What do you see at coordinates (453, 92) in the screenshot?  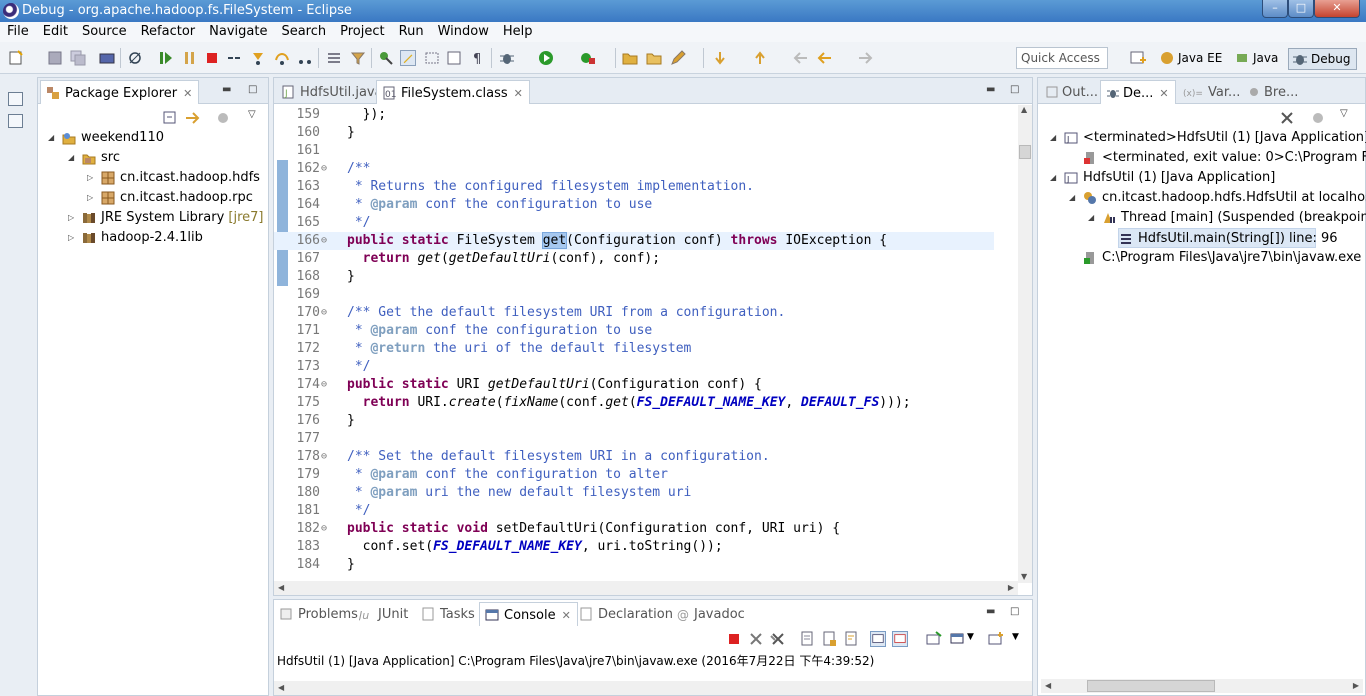 I see `tab-filesystem-class: 01 FileSystem.class ✕` at bounding box center [453, 92].